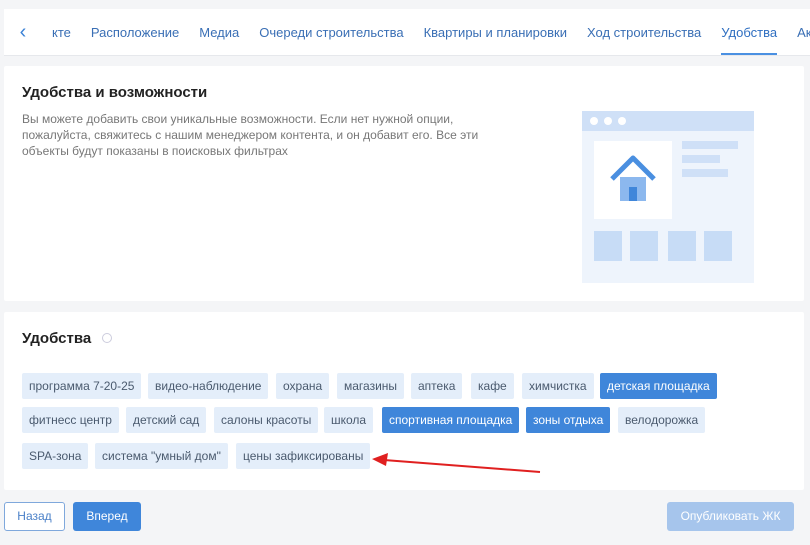 The image size is (810, 545). I want to click on annotation-arrow-icon, so click(456, 463).